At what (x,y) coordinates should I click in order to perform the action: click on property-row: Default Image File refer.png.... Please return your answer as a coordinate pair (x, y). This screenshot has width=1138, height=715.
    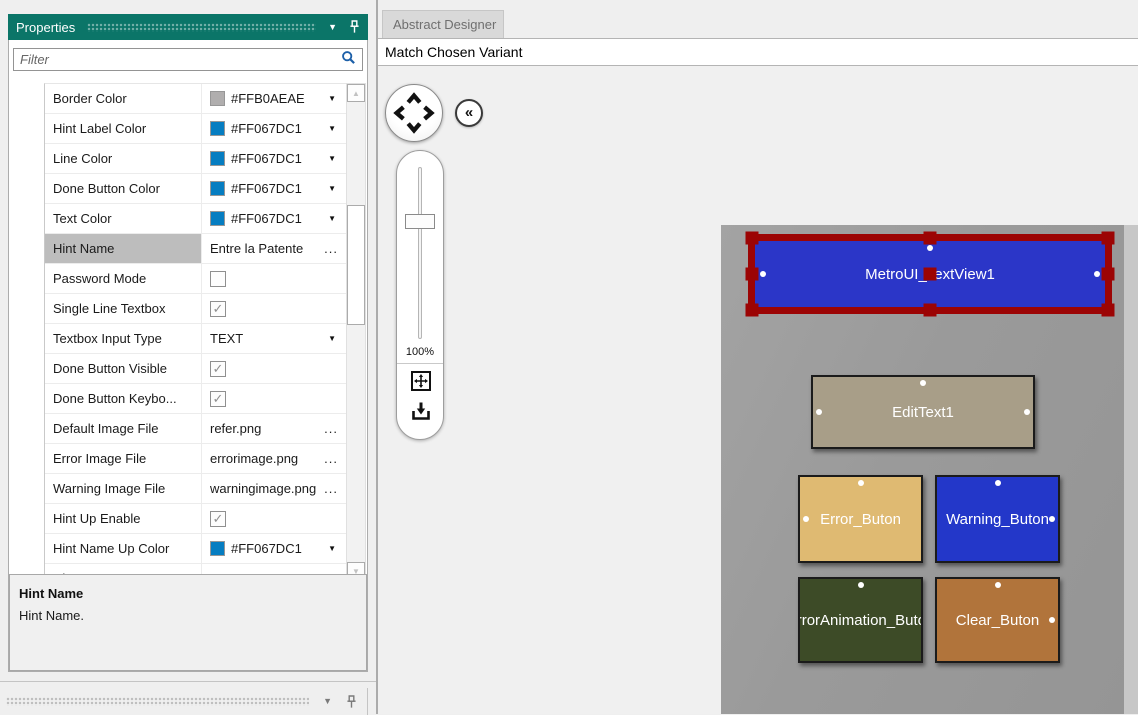
    Looking at the image, I should click on (195, 429).